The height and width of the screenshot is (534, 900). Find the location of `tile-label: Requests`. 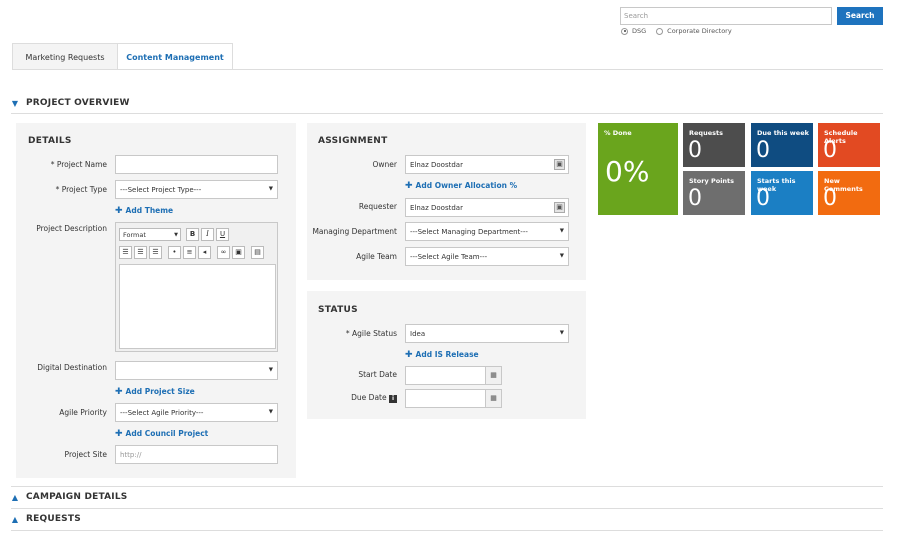

tile-label: Requests is located at coordinates (706, 133).